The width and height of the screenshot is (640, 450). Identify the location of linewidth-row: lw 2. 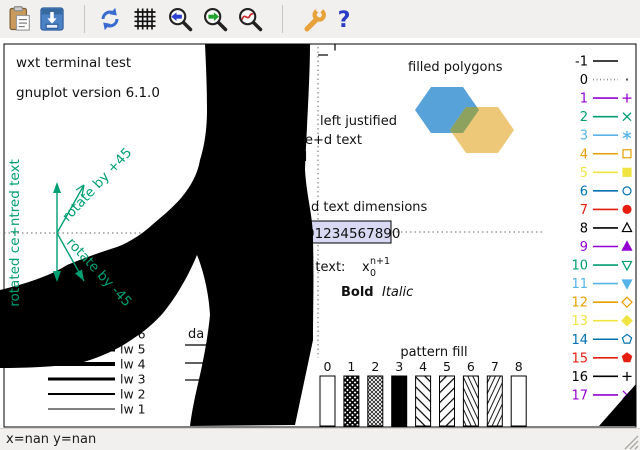
(97, 394).